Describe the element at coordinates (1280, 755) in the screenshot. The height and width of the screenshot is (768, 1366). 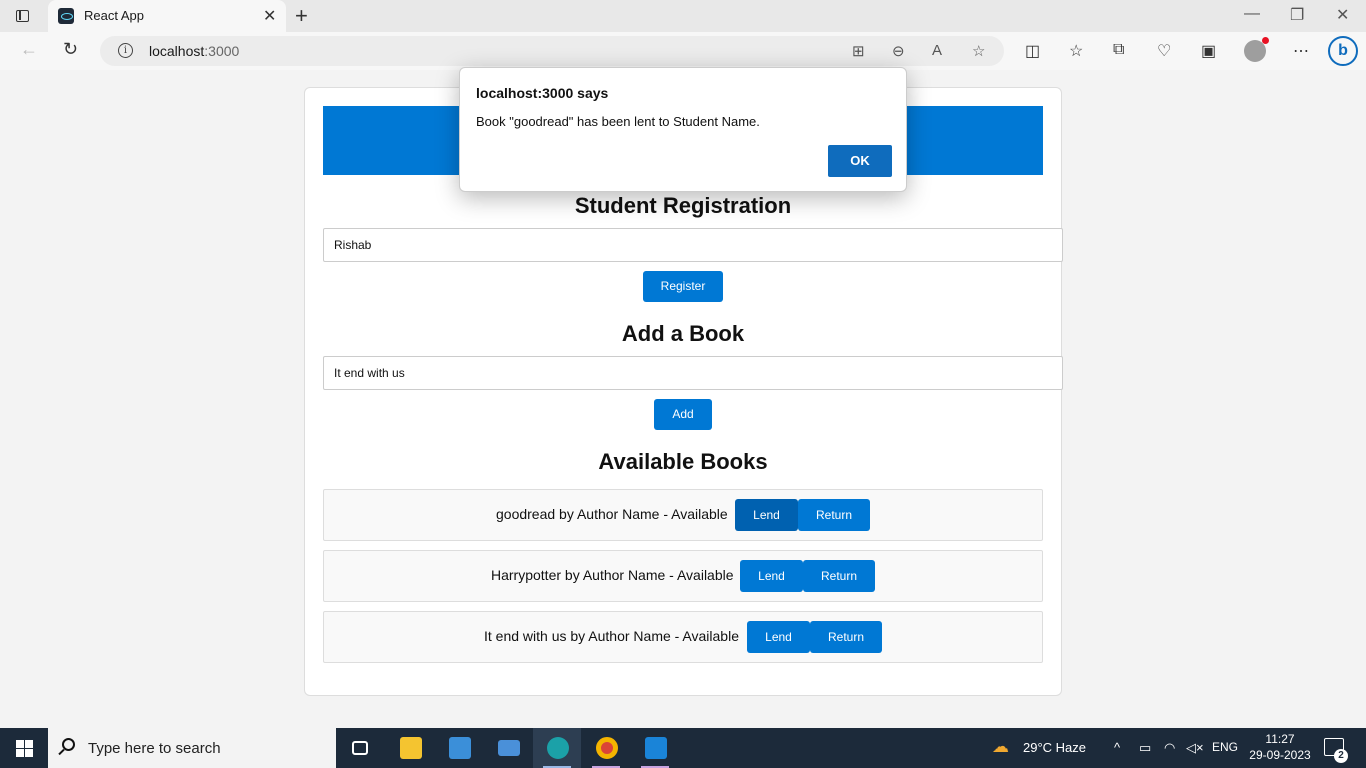
I see `clock-date: 29-09-2023` at that location.